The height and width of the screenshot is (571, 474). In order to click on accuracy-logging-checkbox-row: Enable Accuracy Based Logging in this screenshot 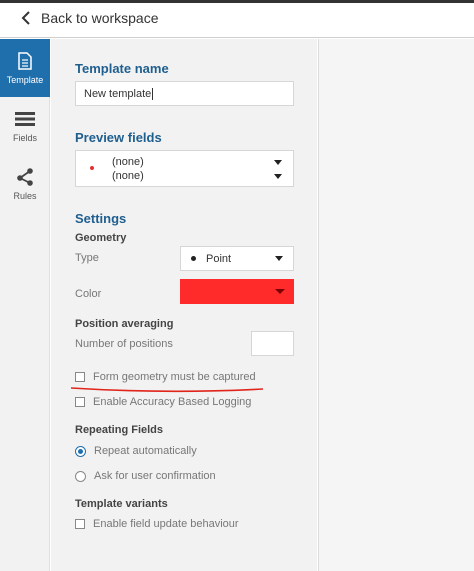, I will do `click(163, 402)`.